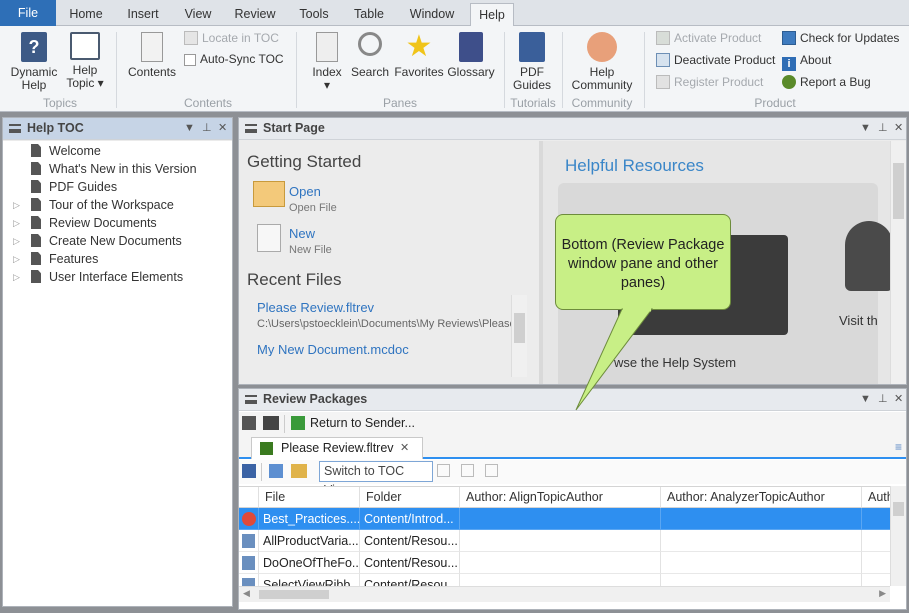 The image size is (909, 613). I want to click on open-folder-icon, so click(269, 194).